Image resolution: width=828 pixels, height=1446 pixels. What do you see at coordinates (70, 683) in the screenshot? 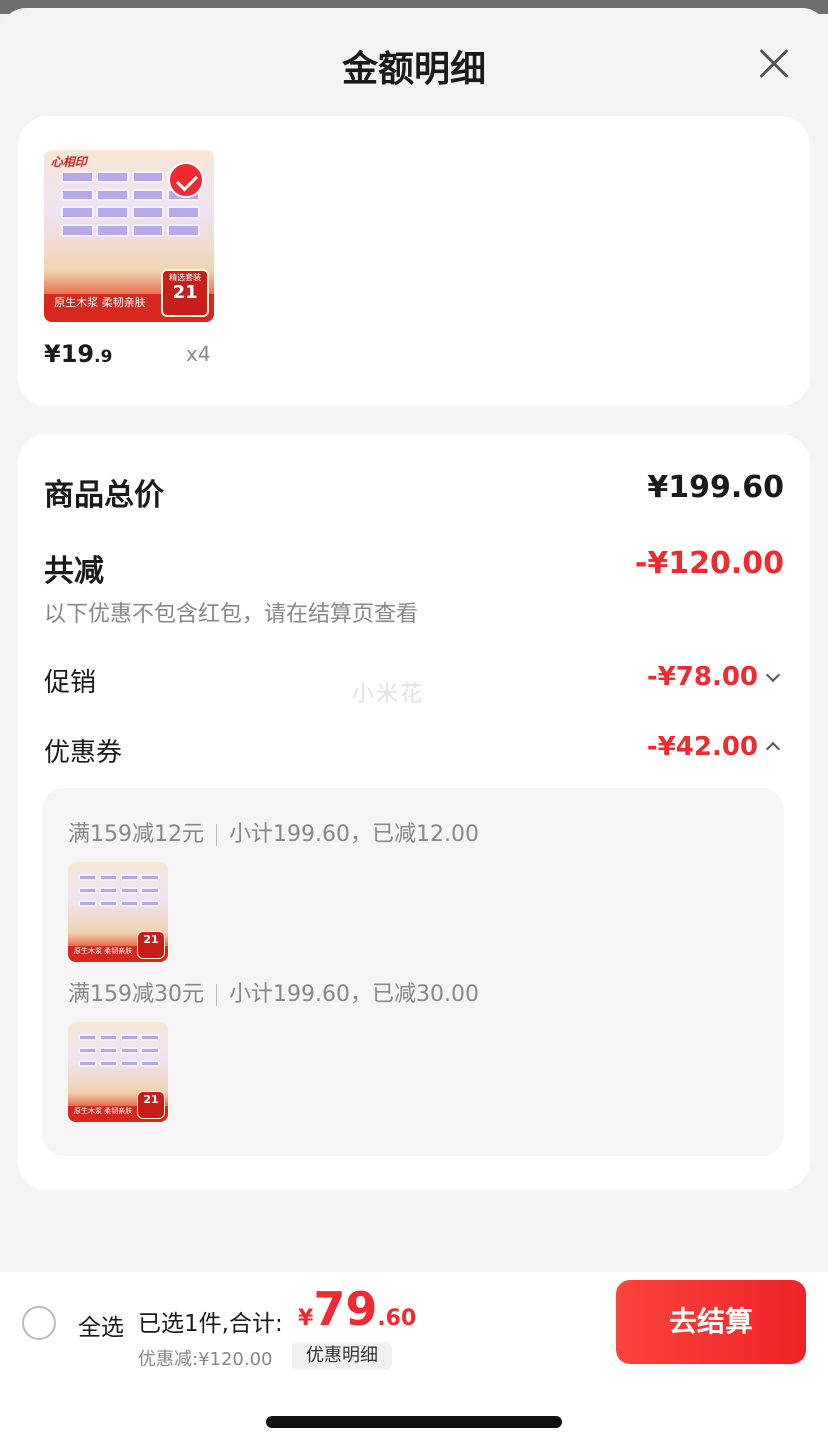
I see `promo-label: 促销` at bounding box center [70, 683].